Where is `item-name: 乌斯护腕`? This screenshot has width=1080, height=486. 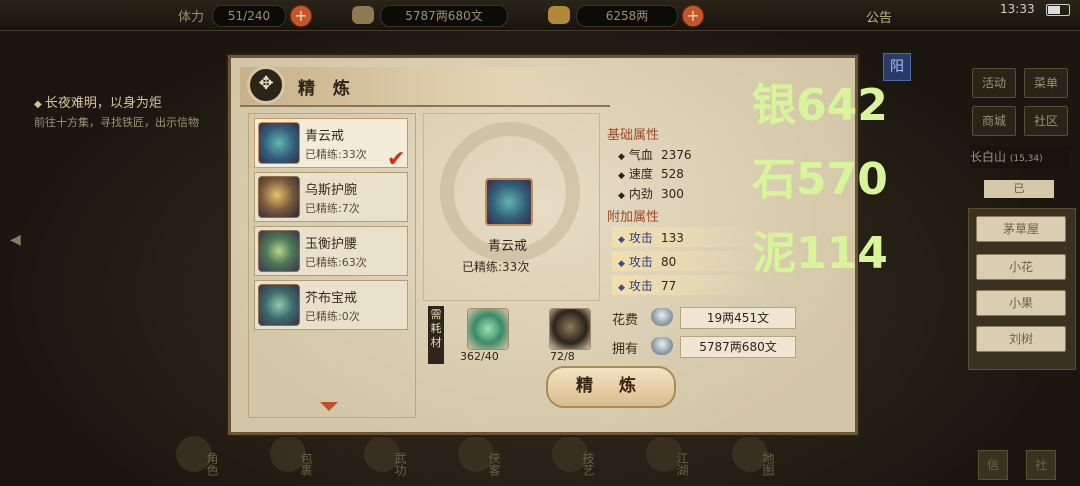
item-name: 乌斯护腕 is located at coordinates (331, 190).